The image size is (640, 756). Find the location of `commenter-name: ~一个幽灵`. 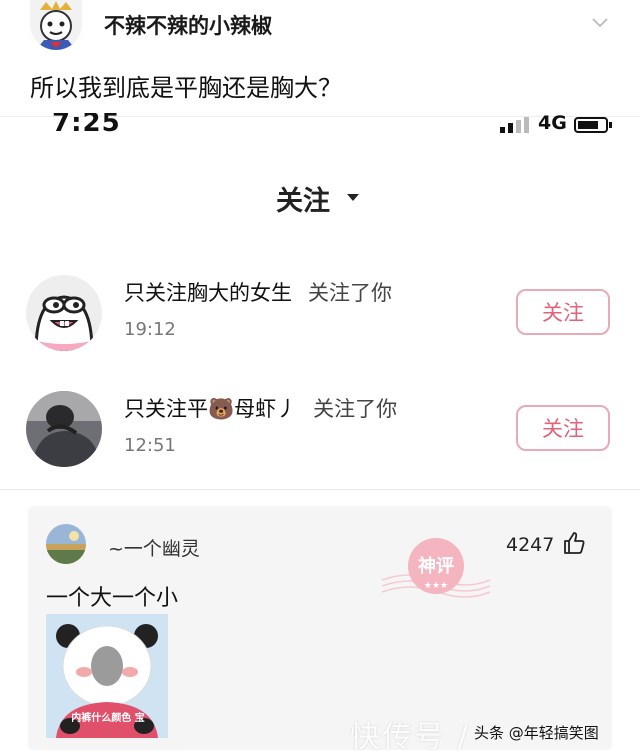

commenter-name: ~一个幽灵 is located at coordinates (154, 547).